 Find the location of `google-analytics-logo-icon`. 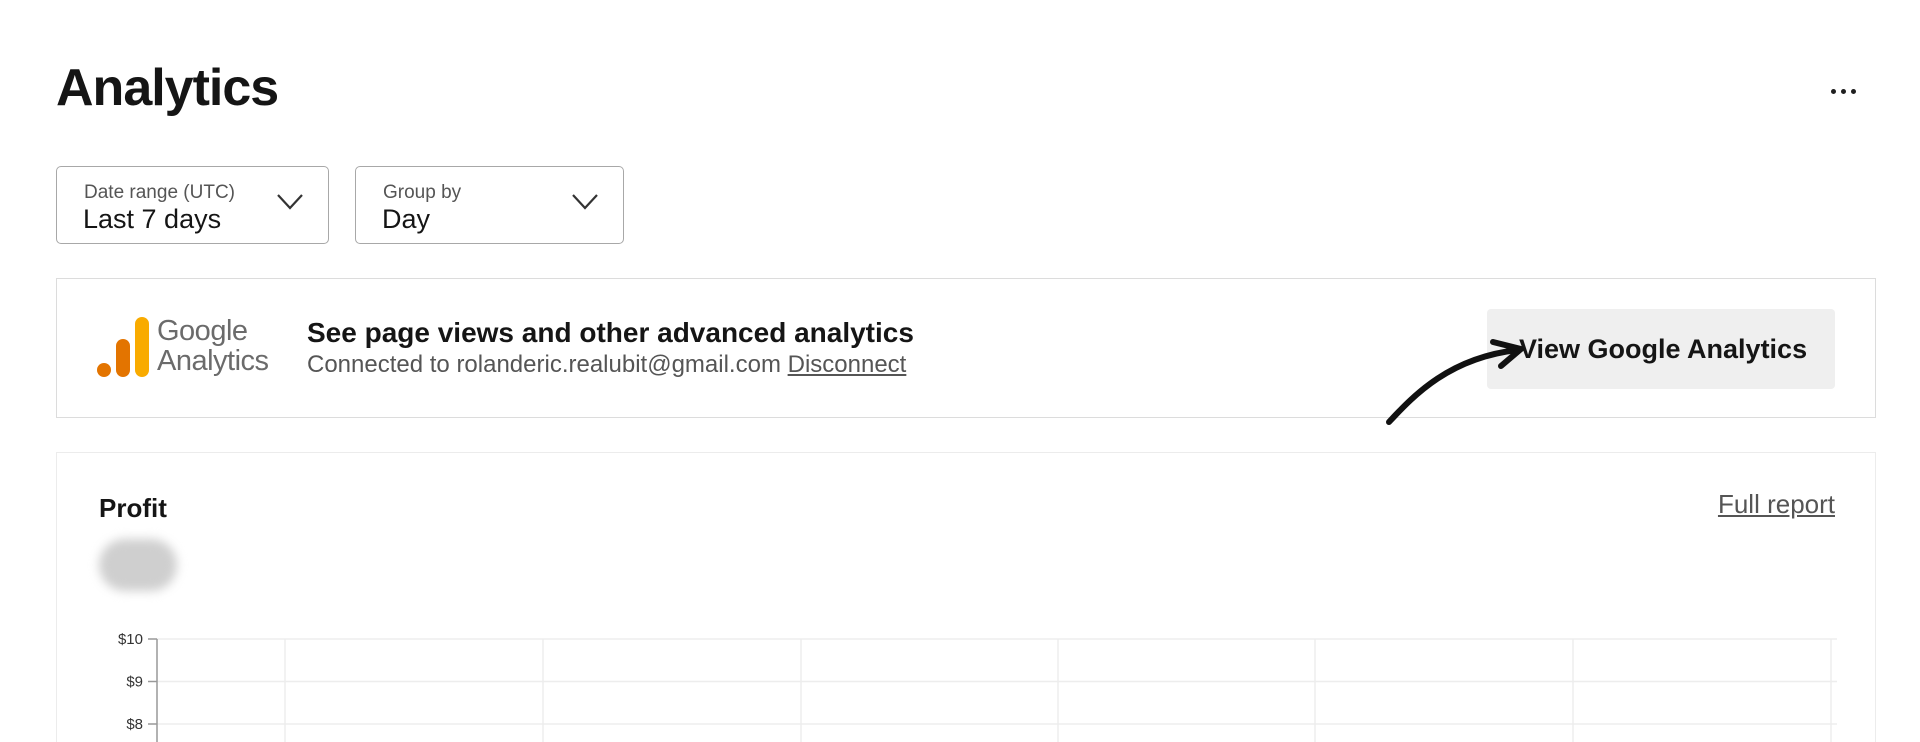

google-analytics-logo-icon is located at coordinates (123, 347).